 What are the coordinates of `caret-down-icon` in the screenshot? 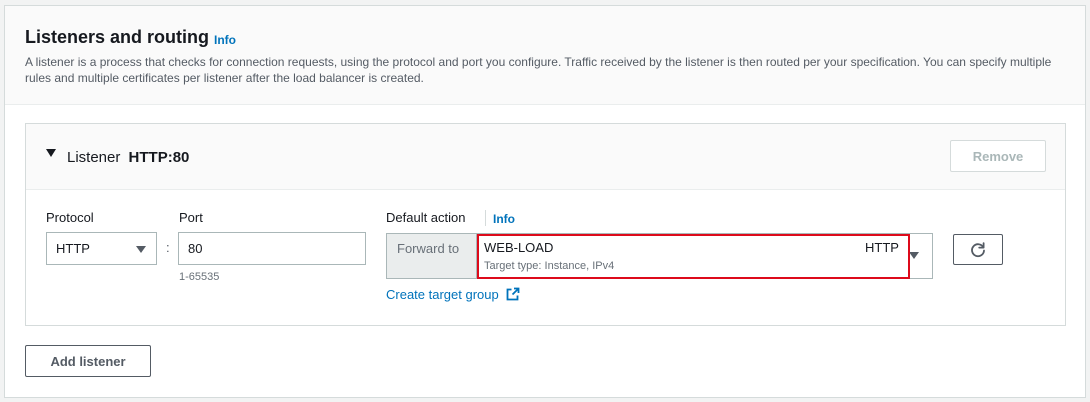 It's located at (51, 153).